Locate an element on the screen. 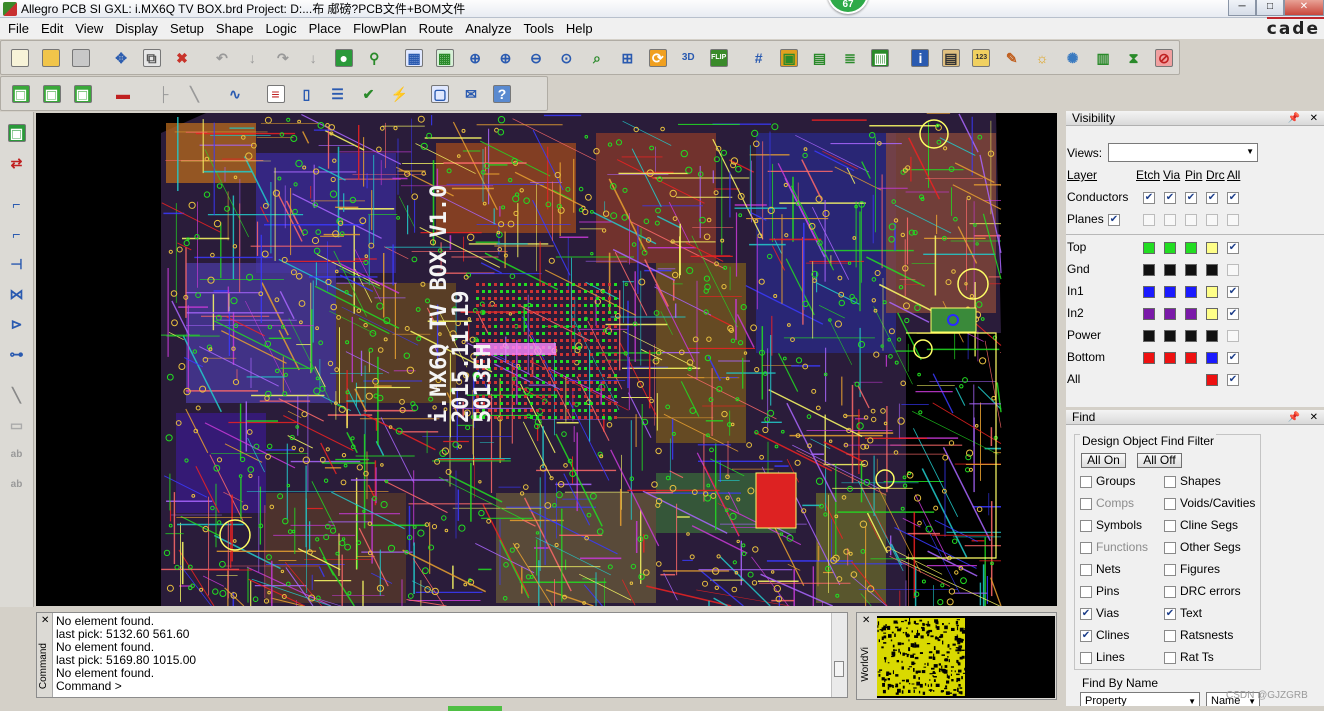 The height and width of the screenshot is (711, 1324). menu-shape: Shape is located at coordinates (235, 28).